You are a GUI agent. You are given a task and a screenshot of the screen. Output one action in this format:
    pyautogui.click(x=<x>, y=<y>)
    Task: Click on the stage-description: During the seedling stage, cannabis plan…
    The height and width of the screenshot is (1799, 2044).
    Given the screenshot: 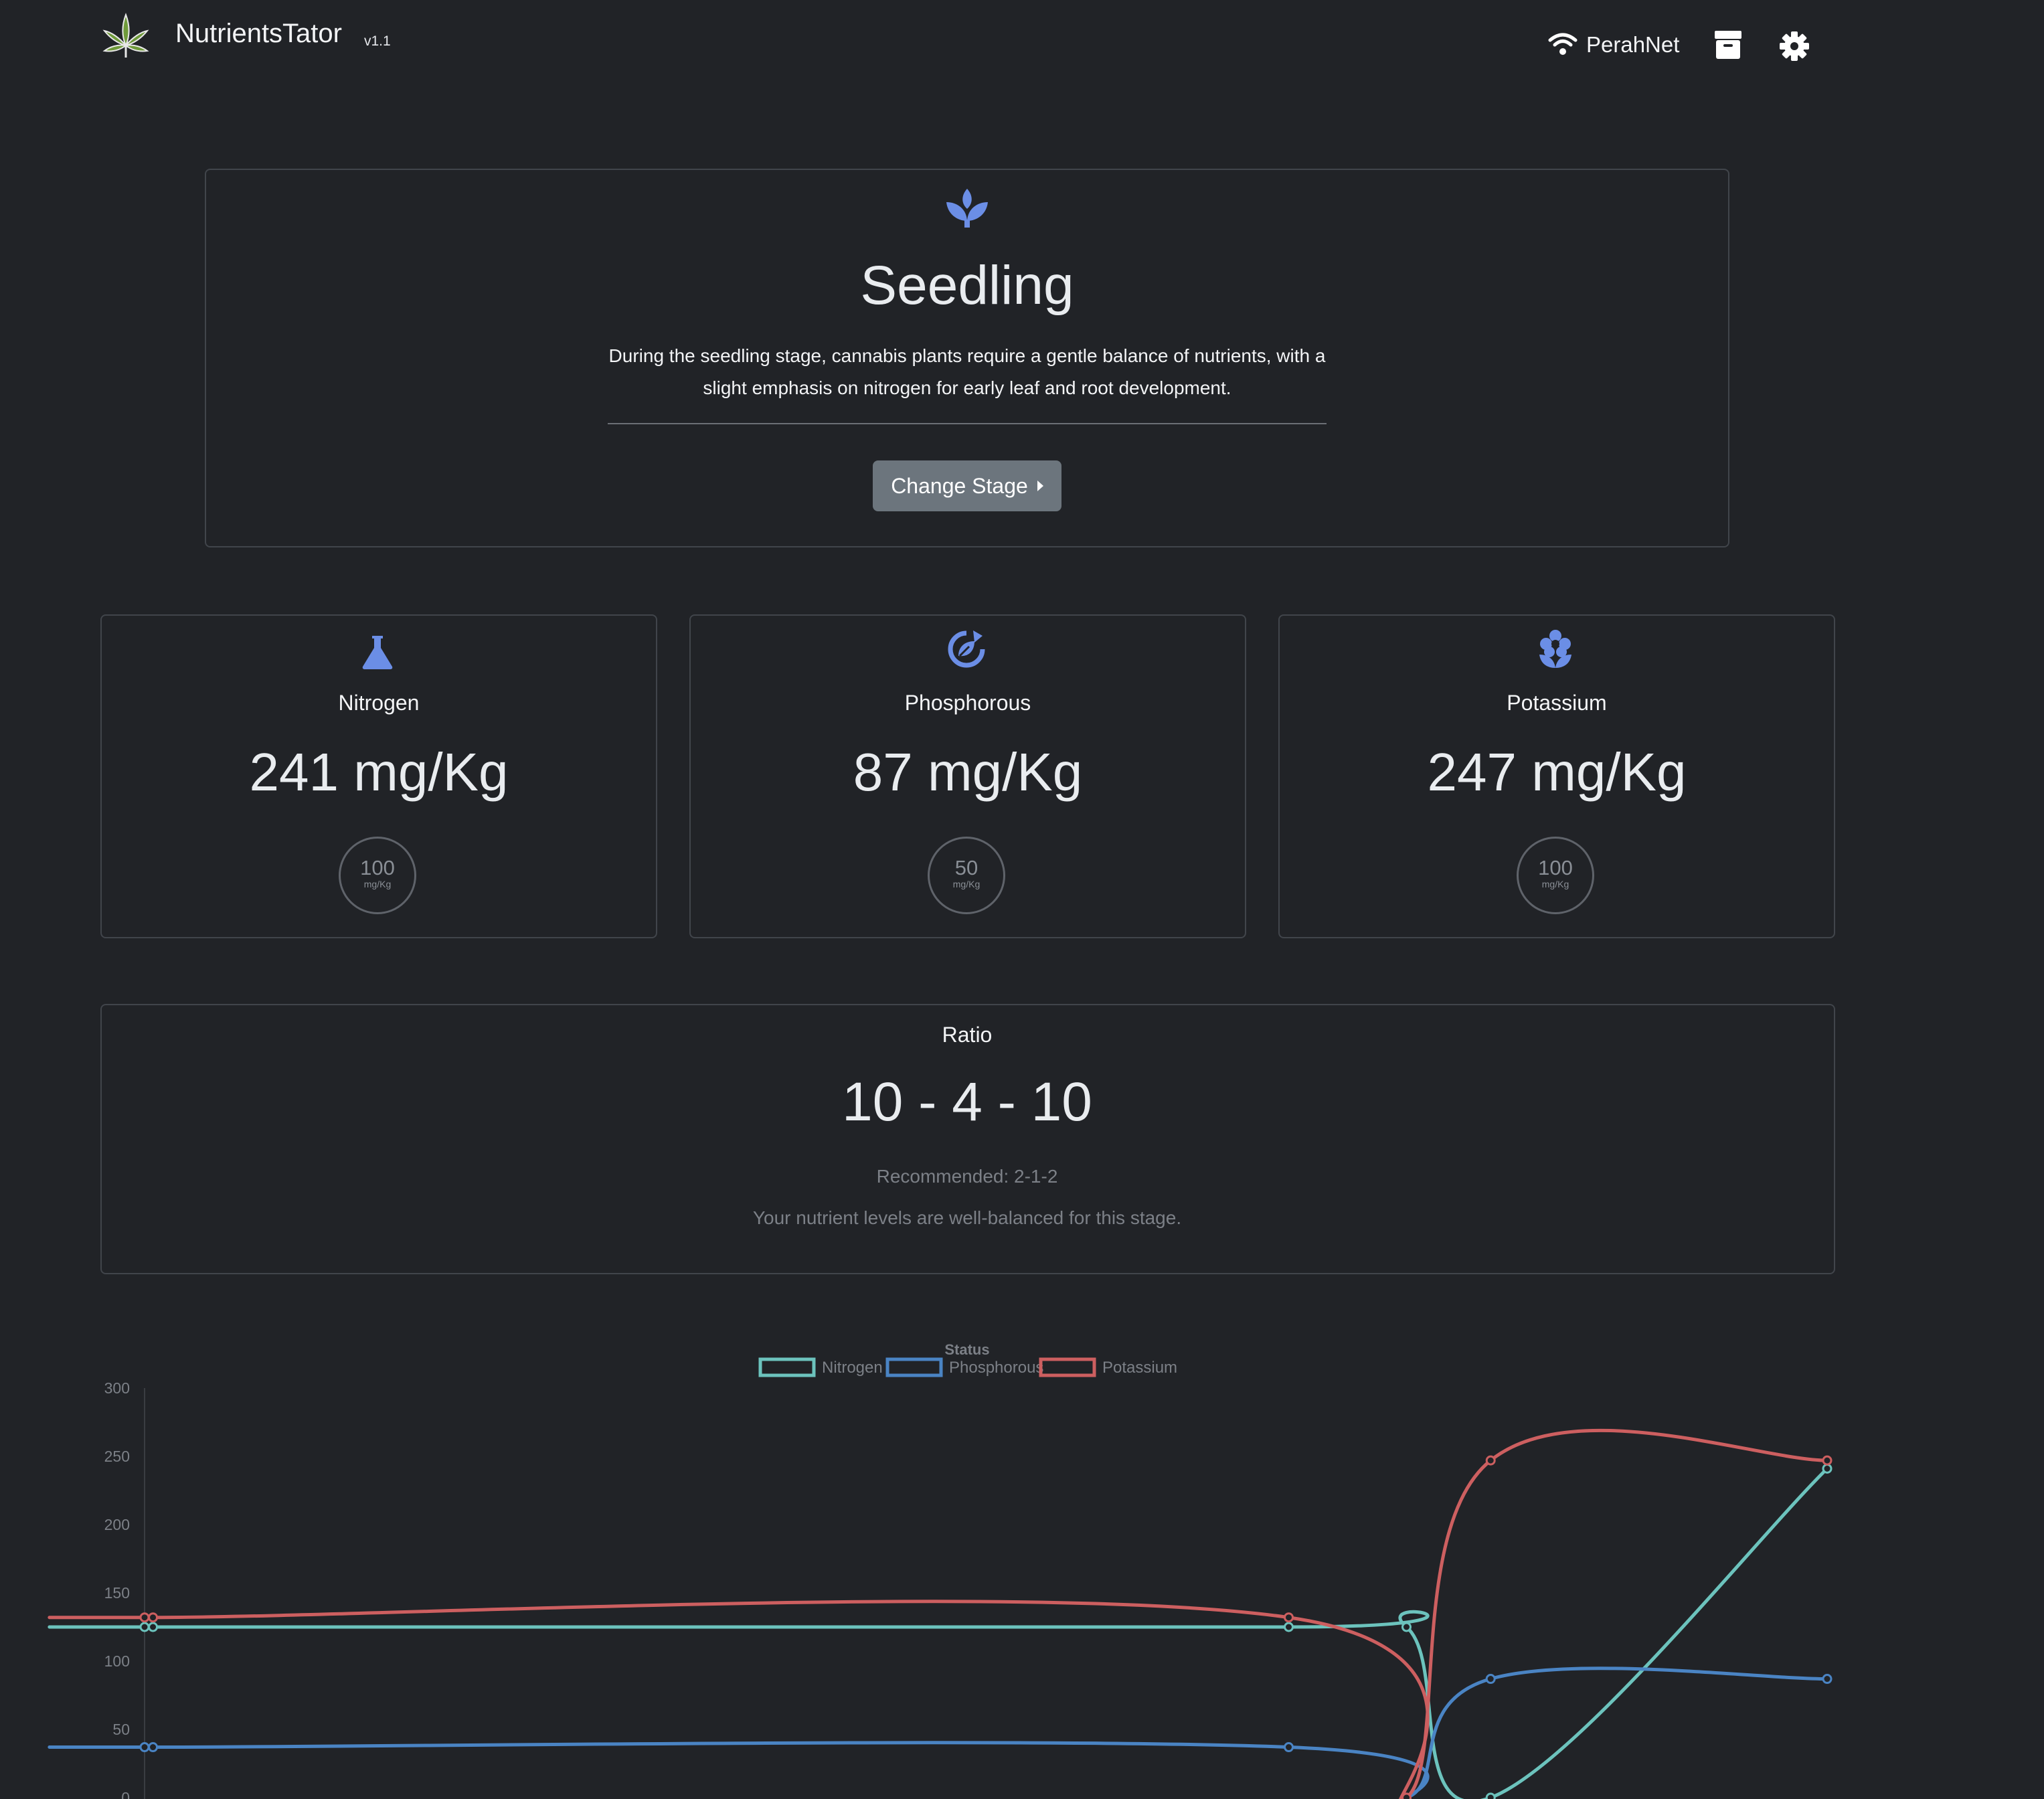 What is the action you would take?
    pyautogui.click(x=967, y=371)
    